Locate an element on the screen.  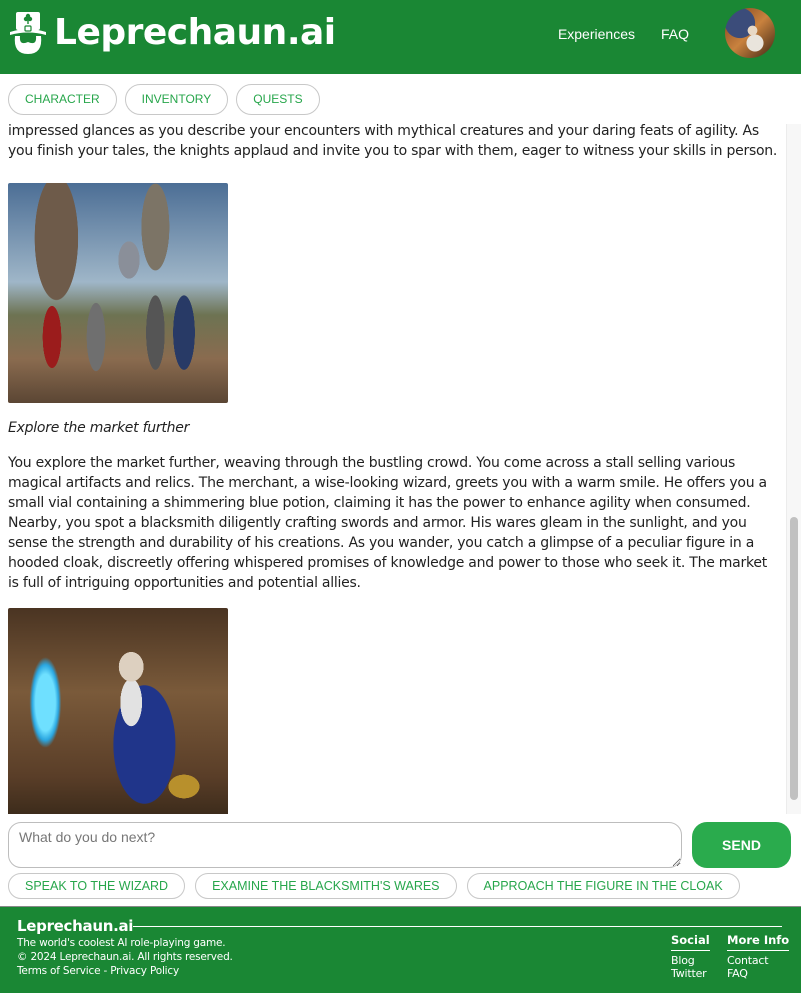
knights-sparring-image is located at coordinates (118, 293).